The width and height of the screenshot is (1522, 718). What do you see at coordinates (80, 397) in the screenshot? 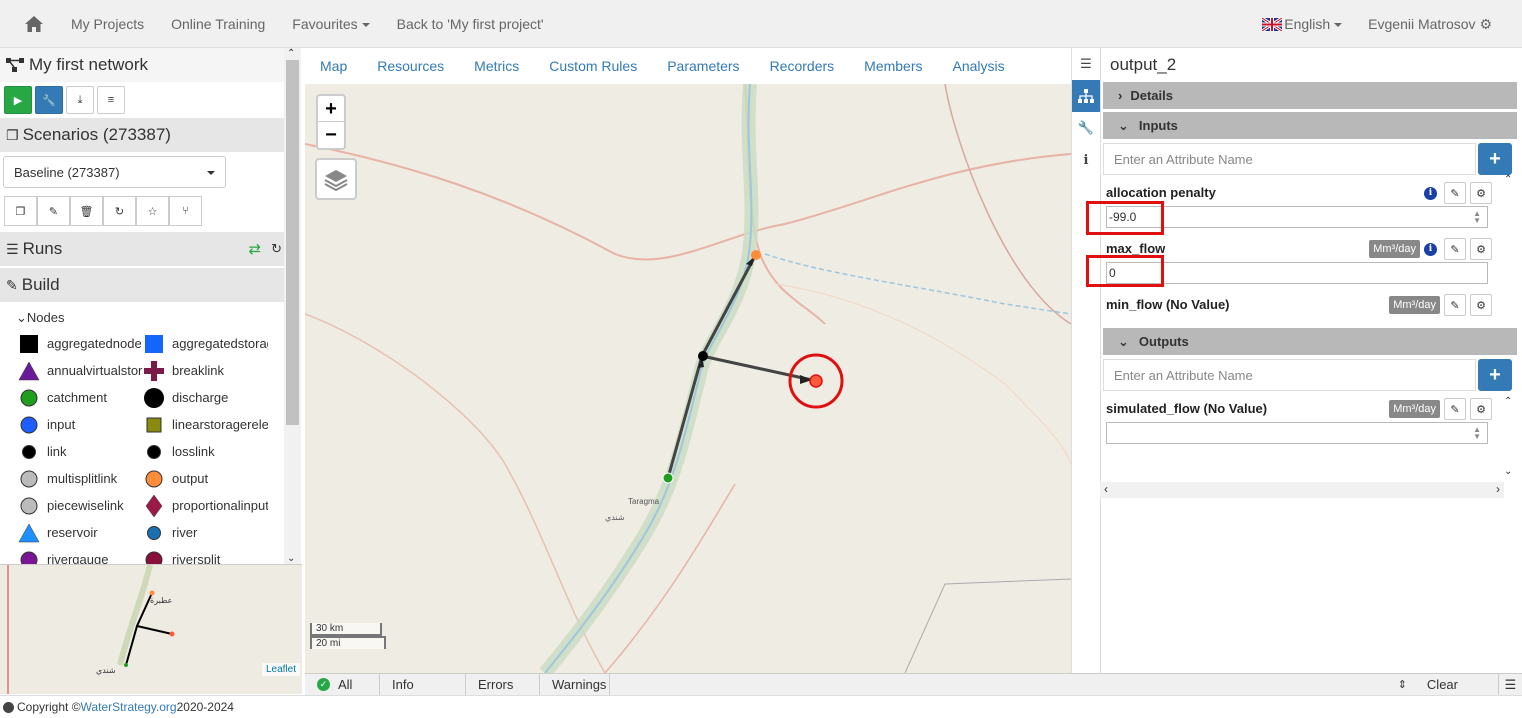
I see `node-type-catchment: catchment` at bounding box center [80, 397].